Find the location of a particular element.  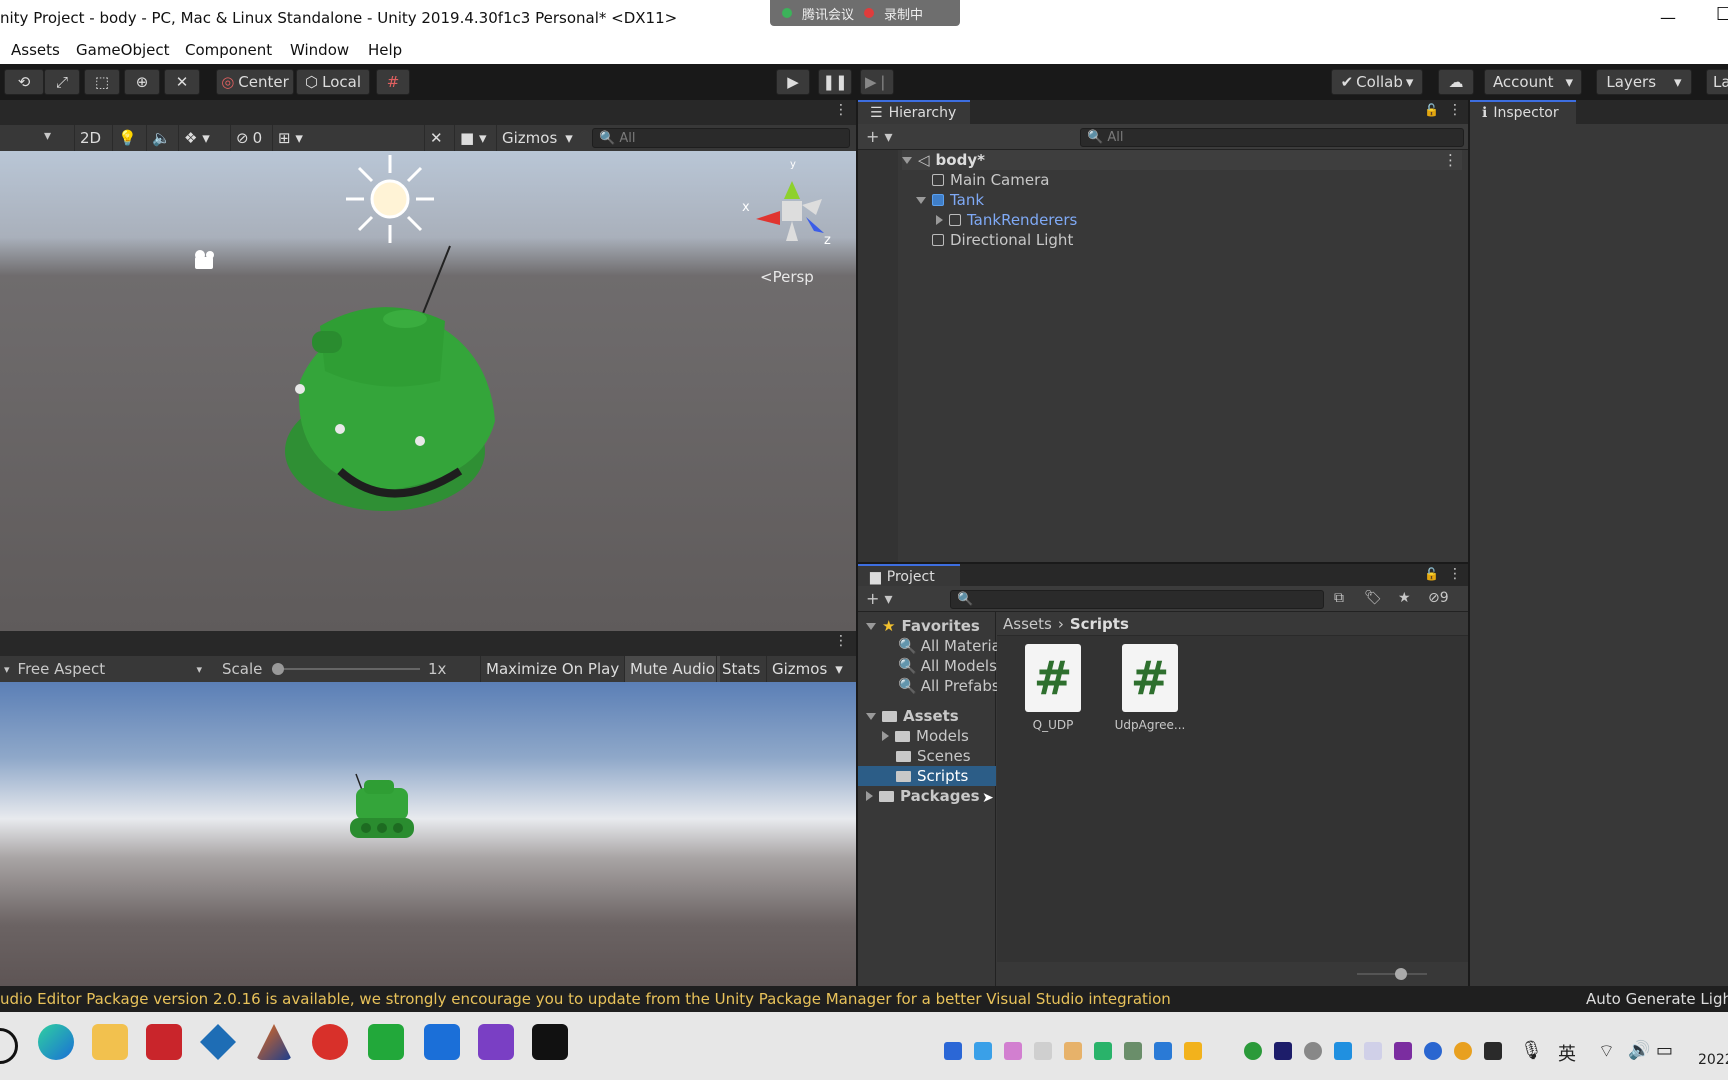

tab-inspector: ℹ Inspector is located at coordinates (1523, 112).